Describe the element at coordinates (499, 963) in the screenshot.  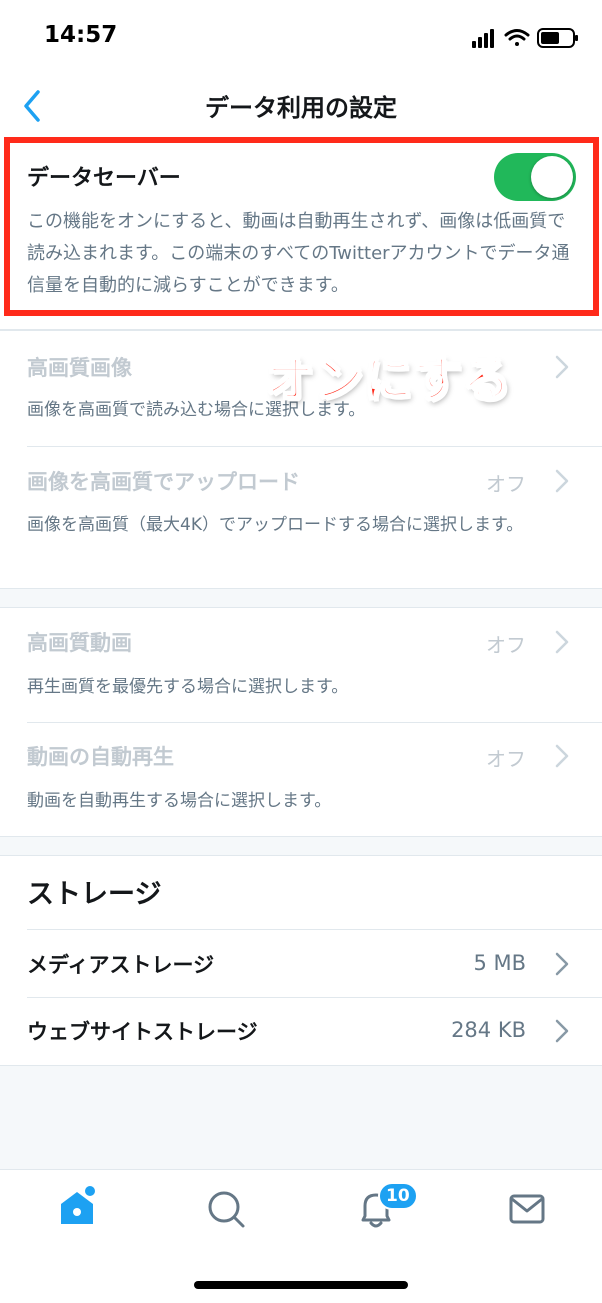
I see `media-storage-value: 5 MB` at that location.